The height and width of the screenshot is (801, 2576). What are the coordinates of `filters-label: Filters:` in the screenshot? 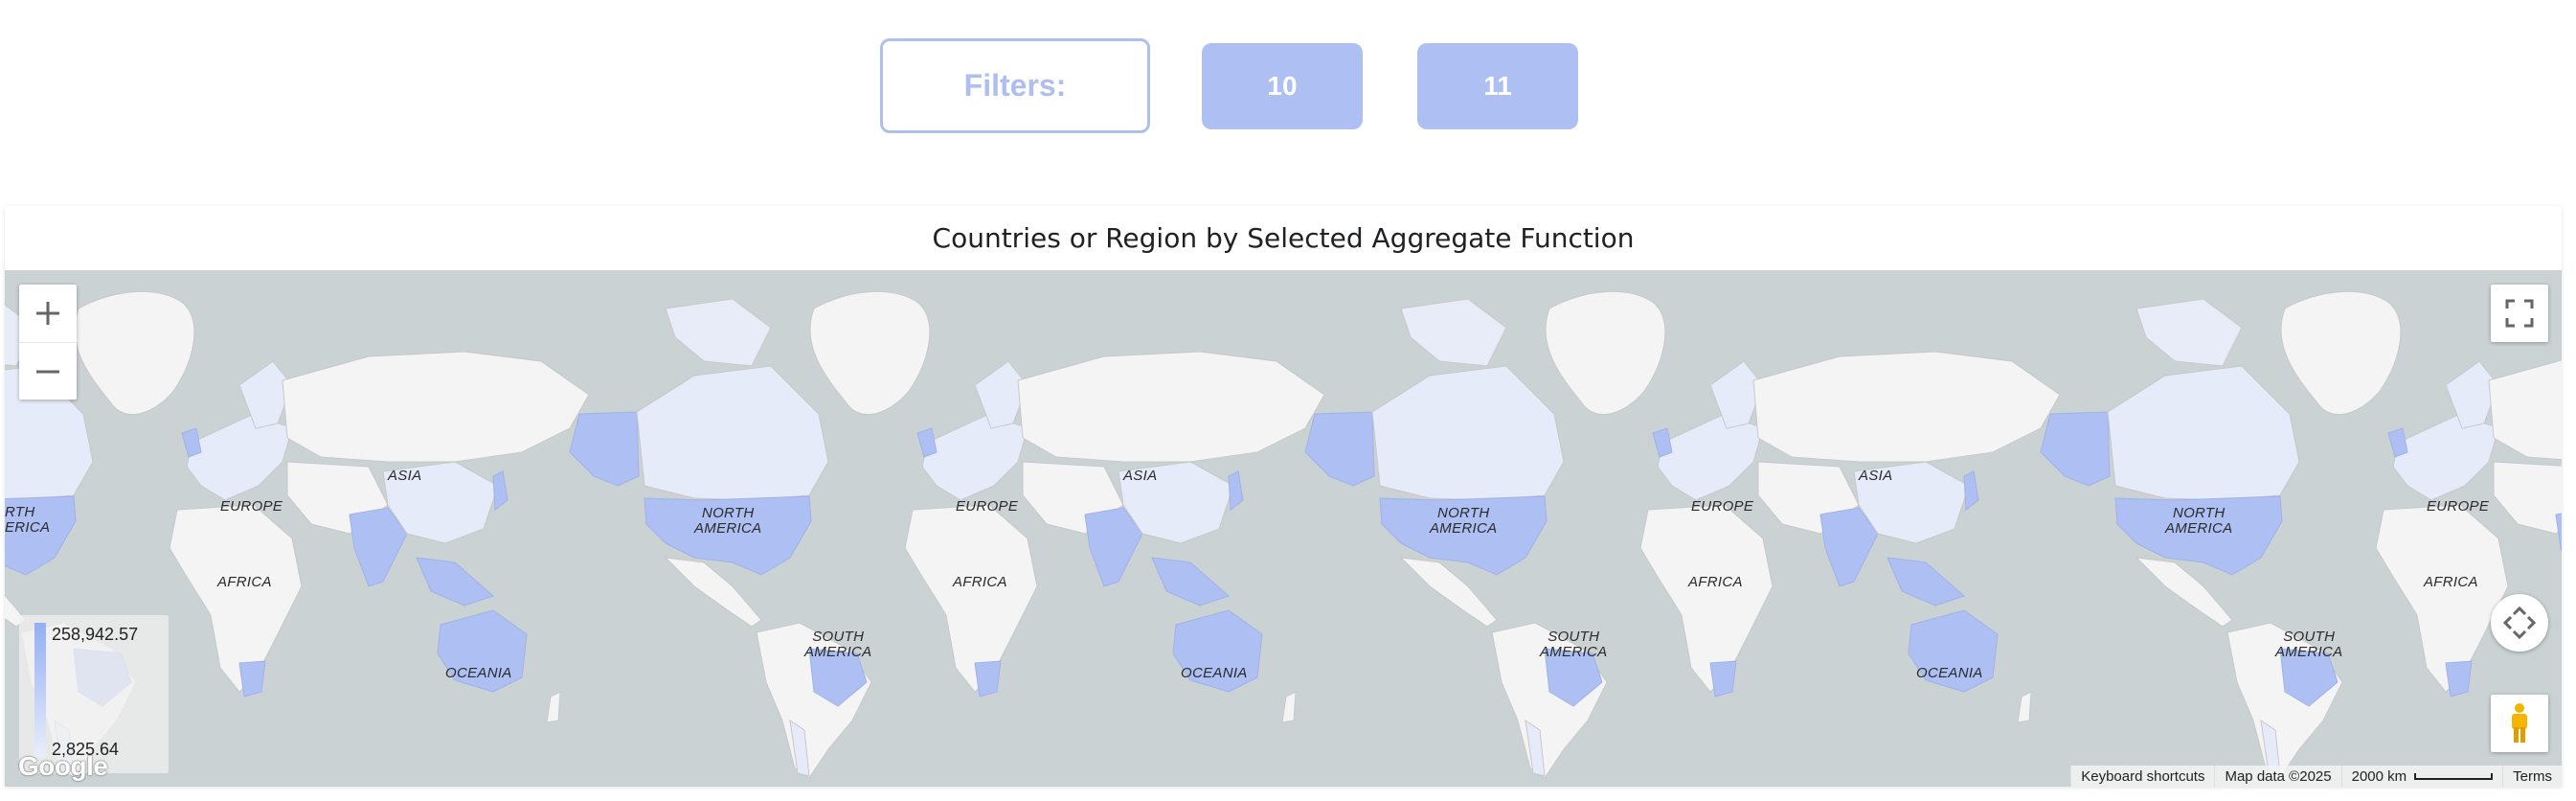 It's located at (1015, 86).